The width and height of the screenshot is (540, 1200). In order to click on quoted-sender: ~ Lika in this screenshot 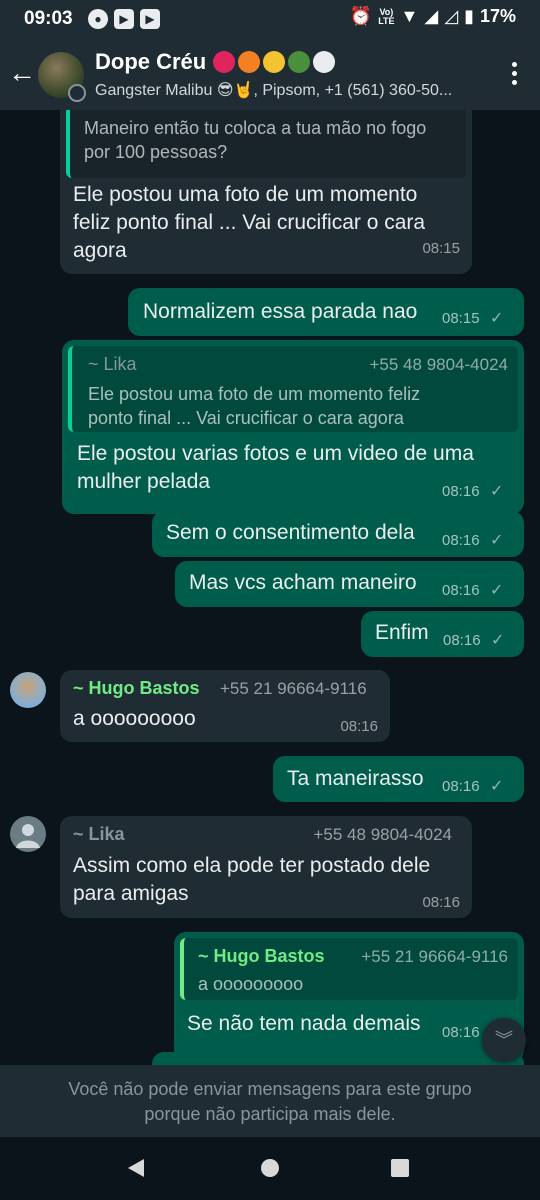, I will do `click(112, 364)`.